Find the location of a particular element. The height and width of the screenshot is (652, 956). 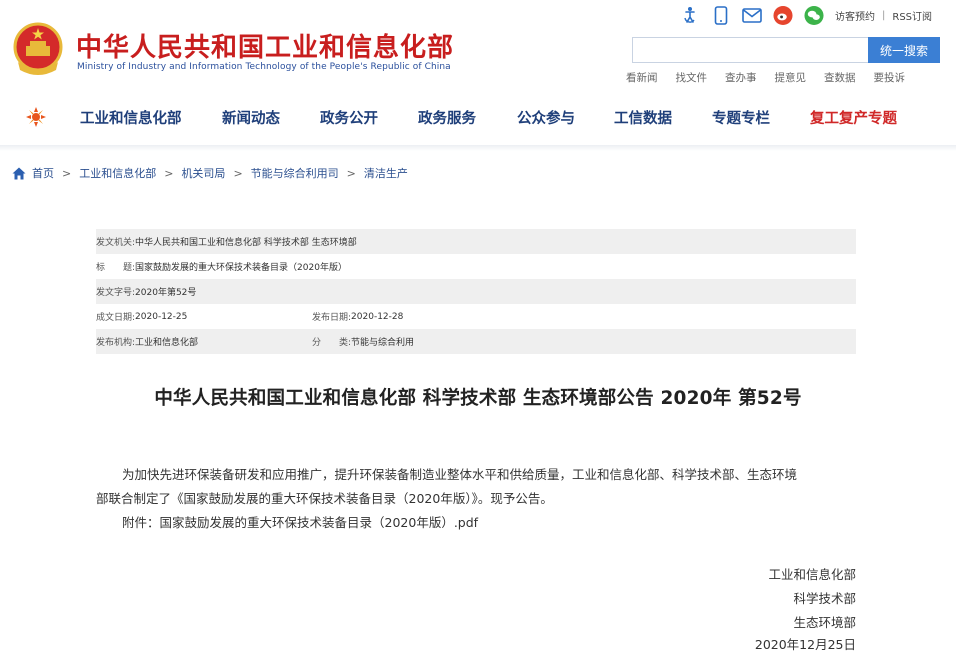

meta-value-created: 2020-12-25 is located at coordinates (161, 316).